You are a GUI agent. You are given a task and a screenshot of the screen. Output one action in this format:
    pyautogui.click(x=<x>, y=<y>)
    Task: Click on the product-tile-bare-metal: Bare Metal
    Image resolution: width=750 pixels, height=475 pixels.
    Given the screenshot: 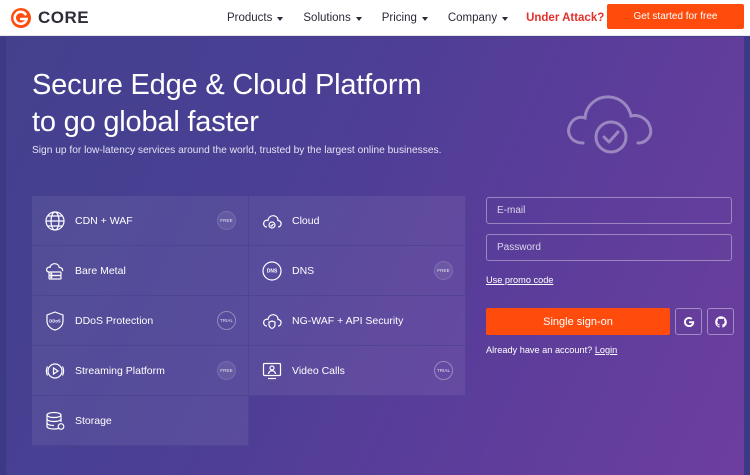 What is the action you would take?
    pyautogui.click(x=140, y=271)
    